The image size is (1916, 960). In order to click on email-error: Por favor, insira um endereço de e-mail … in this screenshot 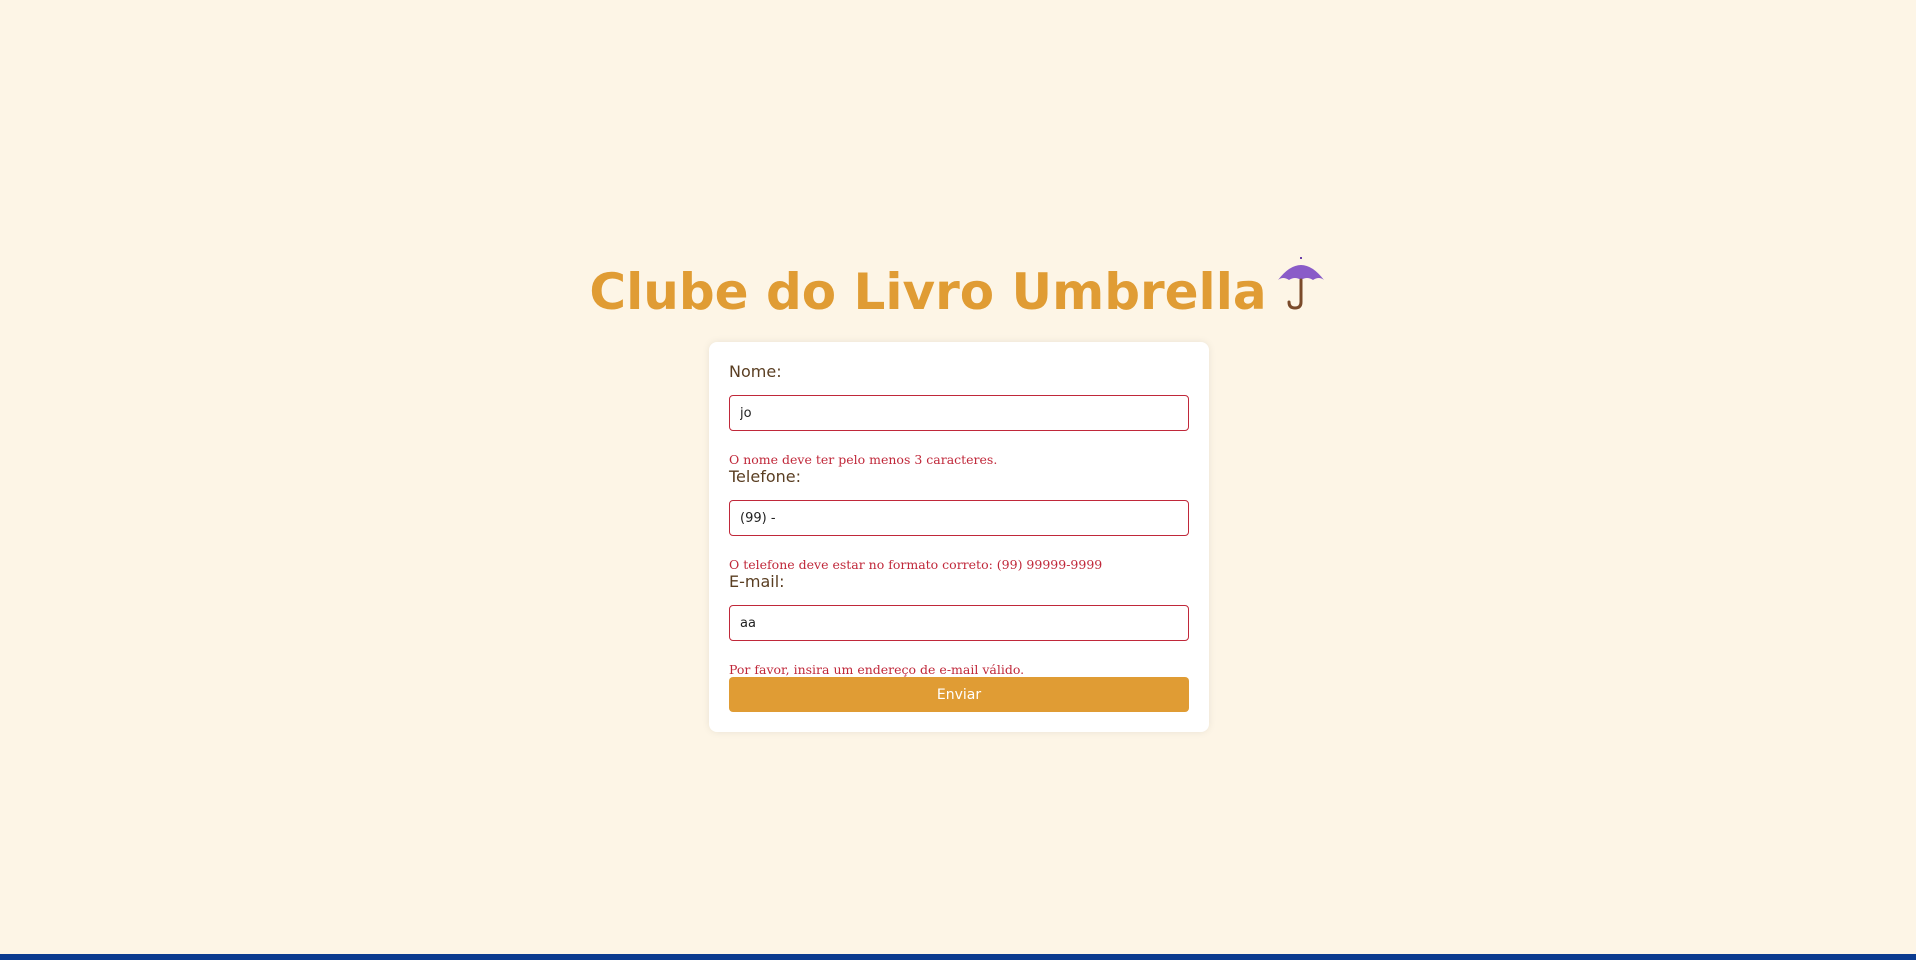, I will do `click(877, 669)`.